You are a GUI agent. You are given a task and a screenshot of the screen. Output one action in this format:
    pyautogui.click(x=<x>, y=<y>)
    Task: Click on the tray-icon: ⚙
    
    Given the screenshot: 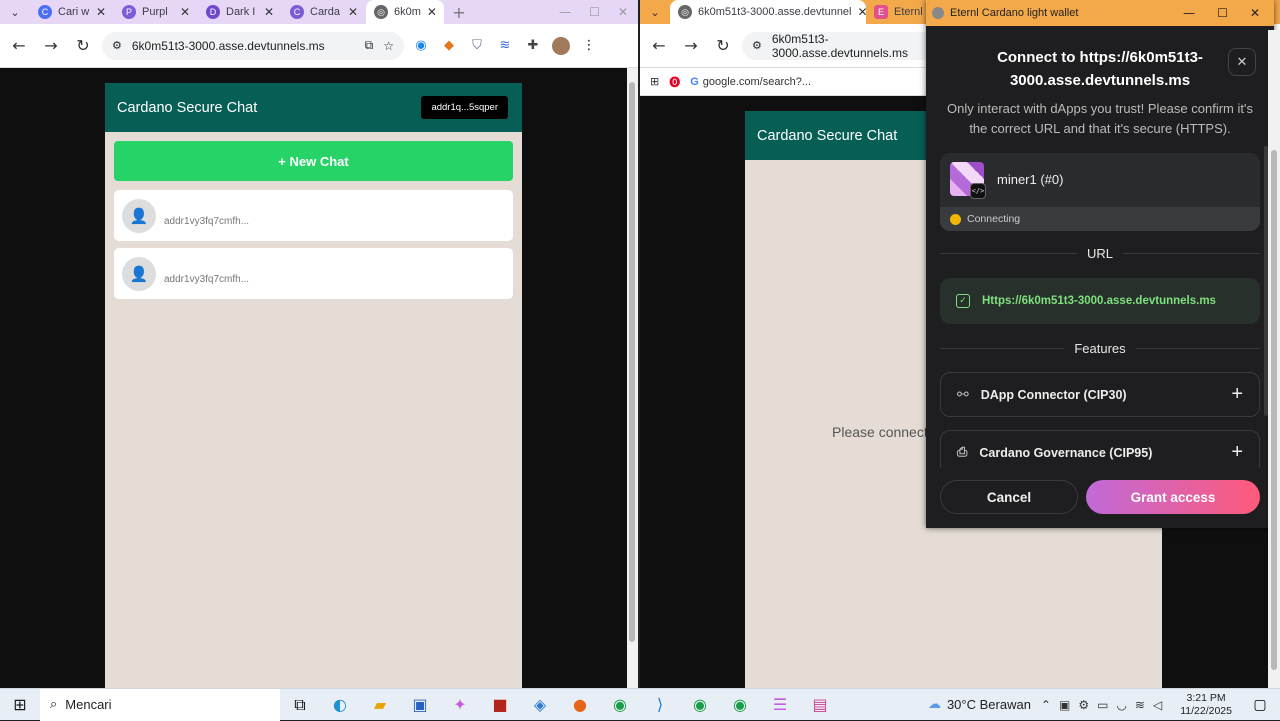 What is the action you would take?
    pyautogui.click(x=1083, y=705)
    